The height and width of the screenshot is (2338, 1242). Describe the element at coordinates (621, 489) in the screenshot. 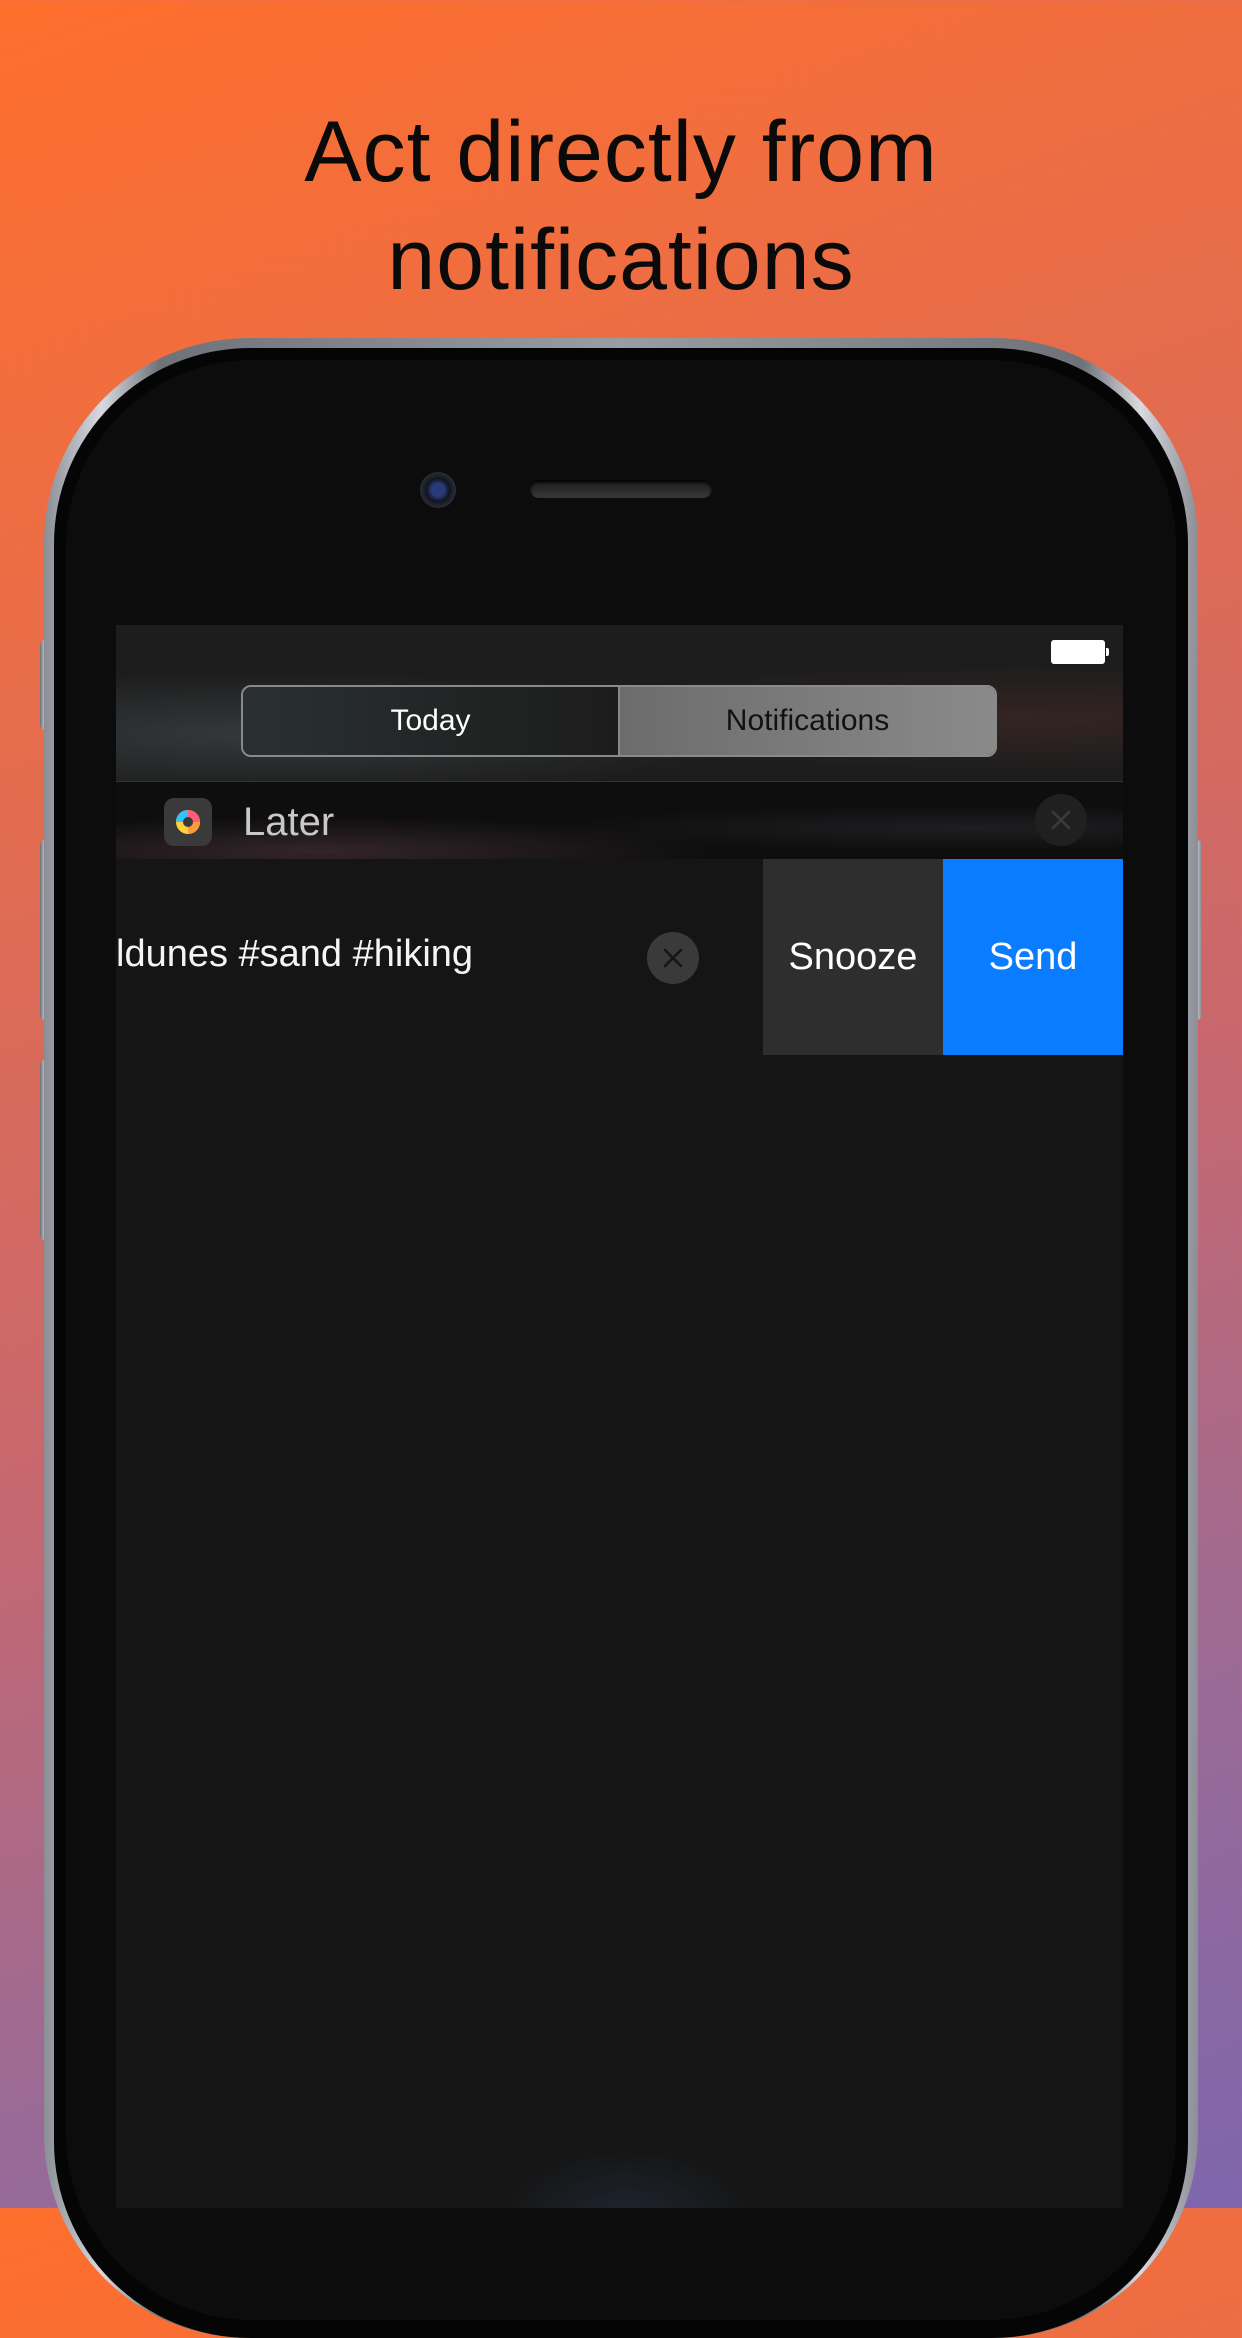

I see `earpiece-speaker` at that location.